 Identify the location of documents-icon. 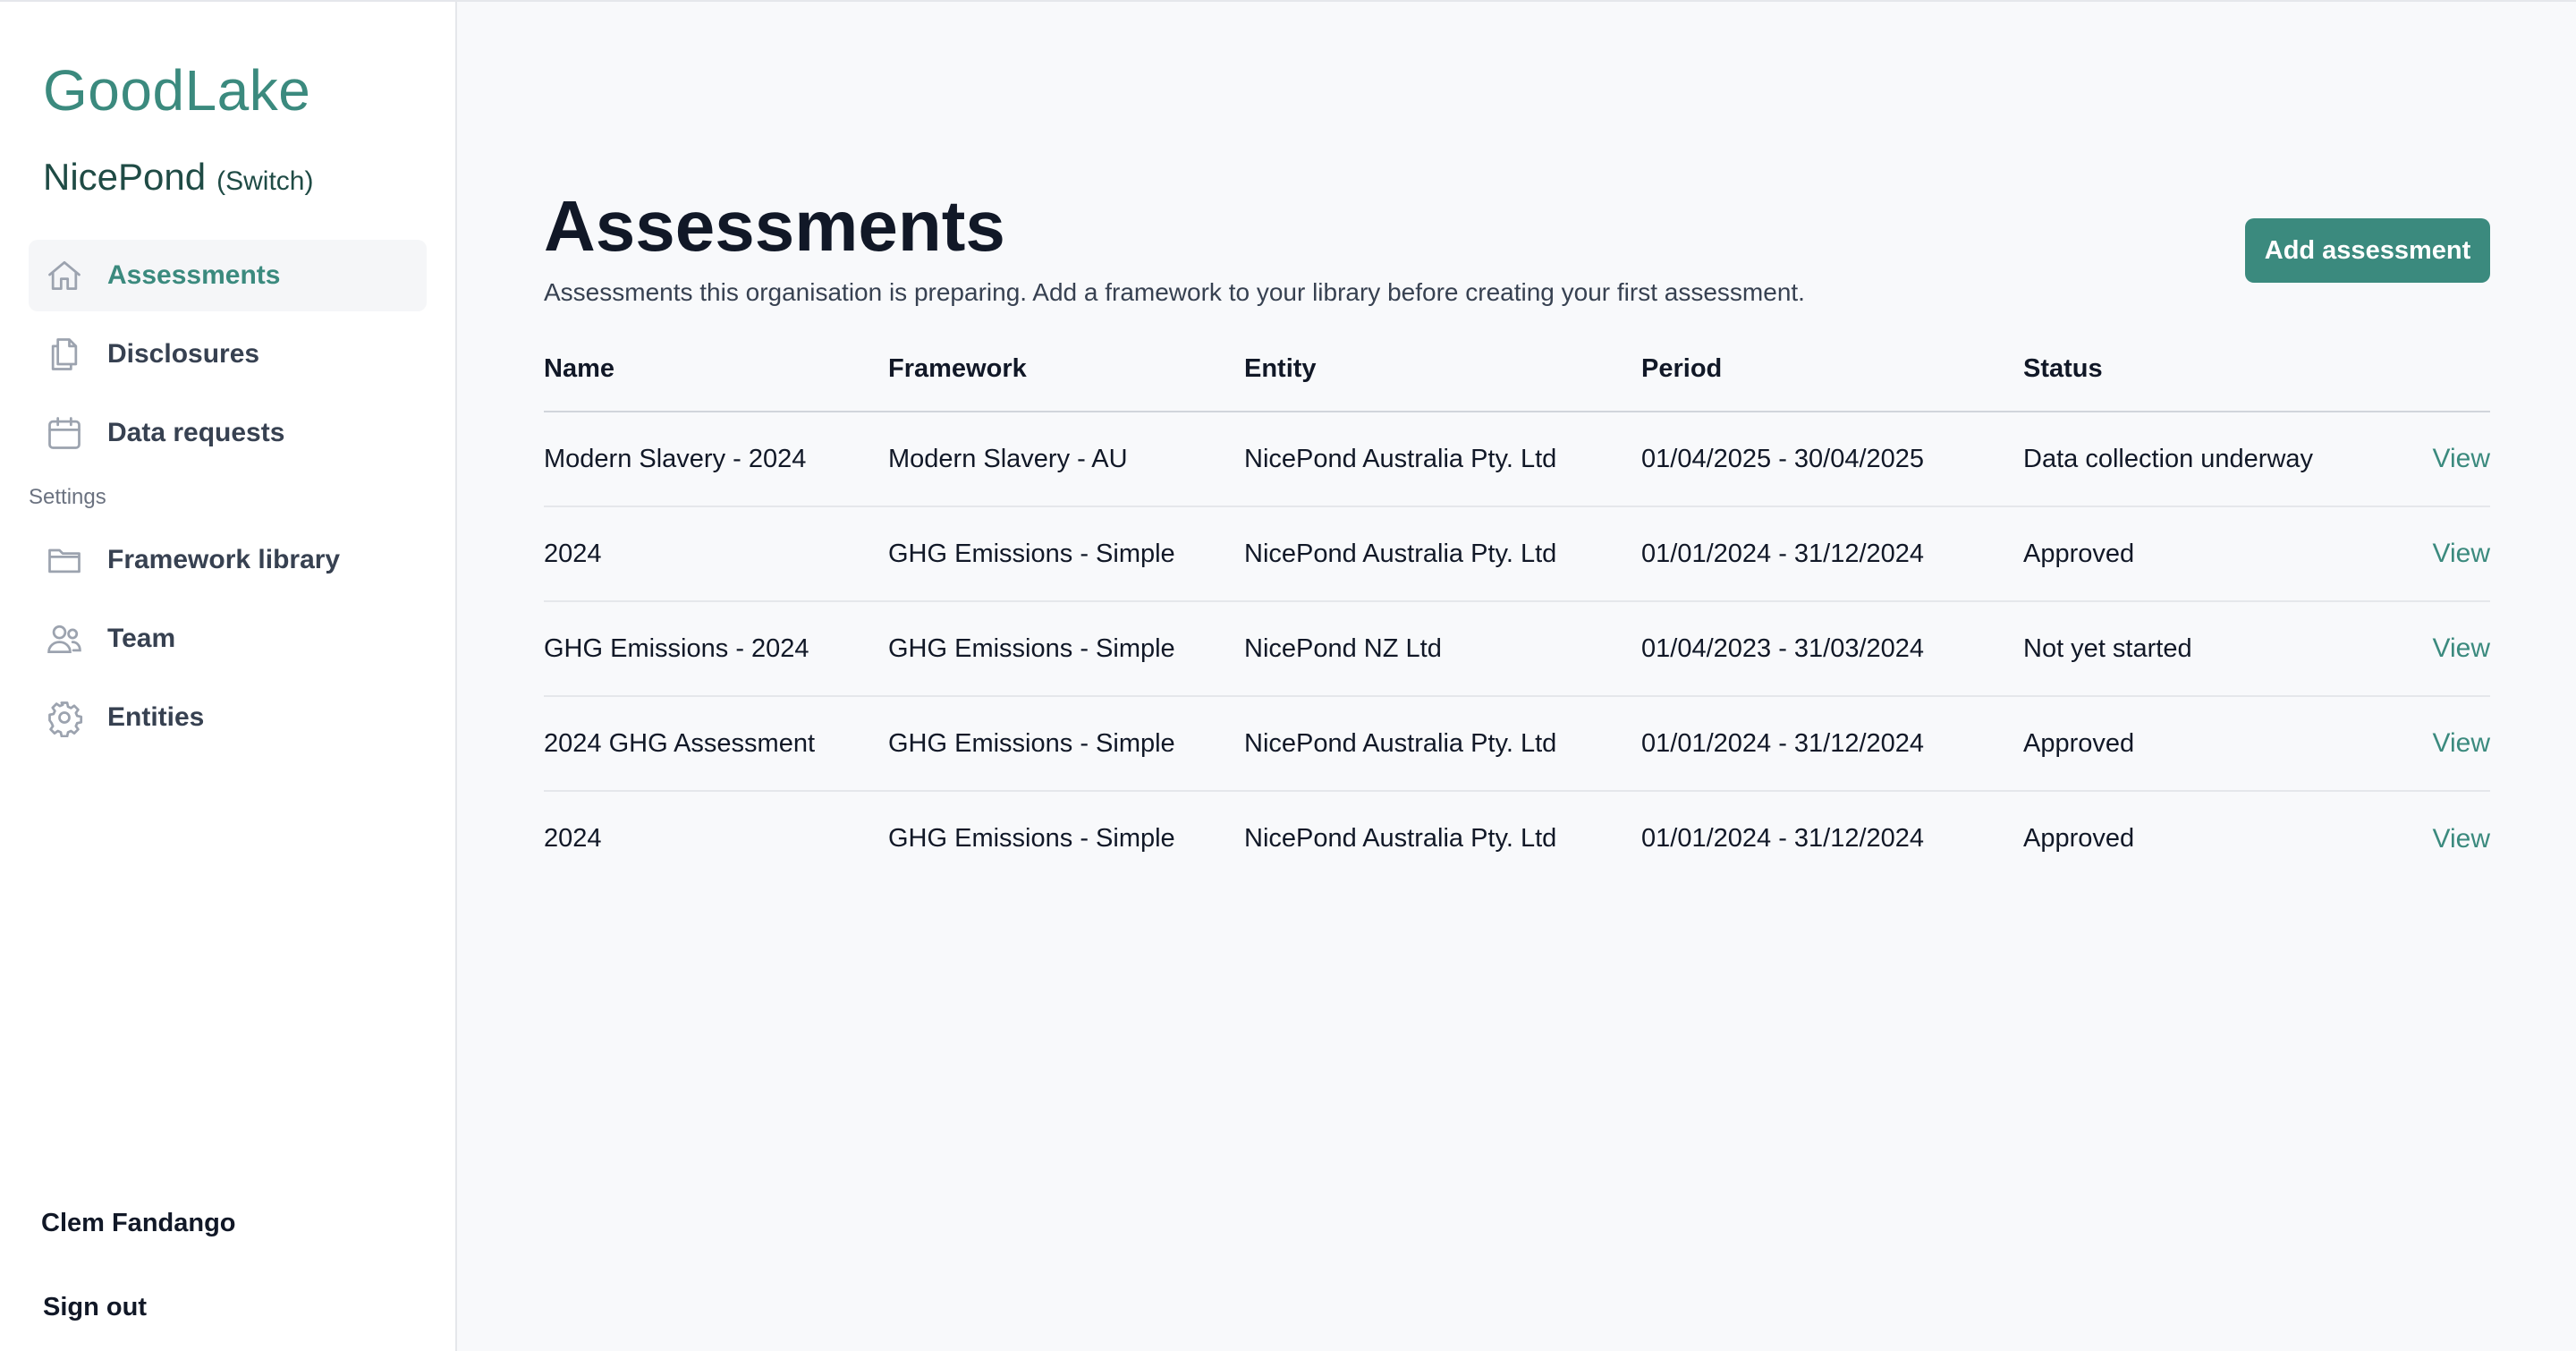
(64, 354).